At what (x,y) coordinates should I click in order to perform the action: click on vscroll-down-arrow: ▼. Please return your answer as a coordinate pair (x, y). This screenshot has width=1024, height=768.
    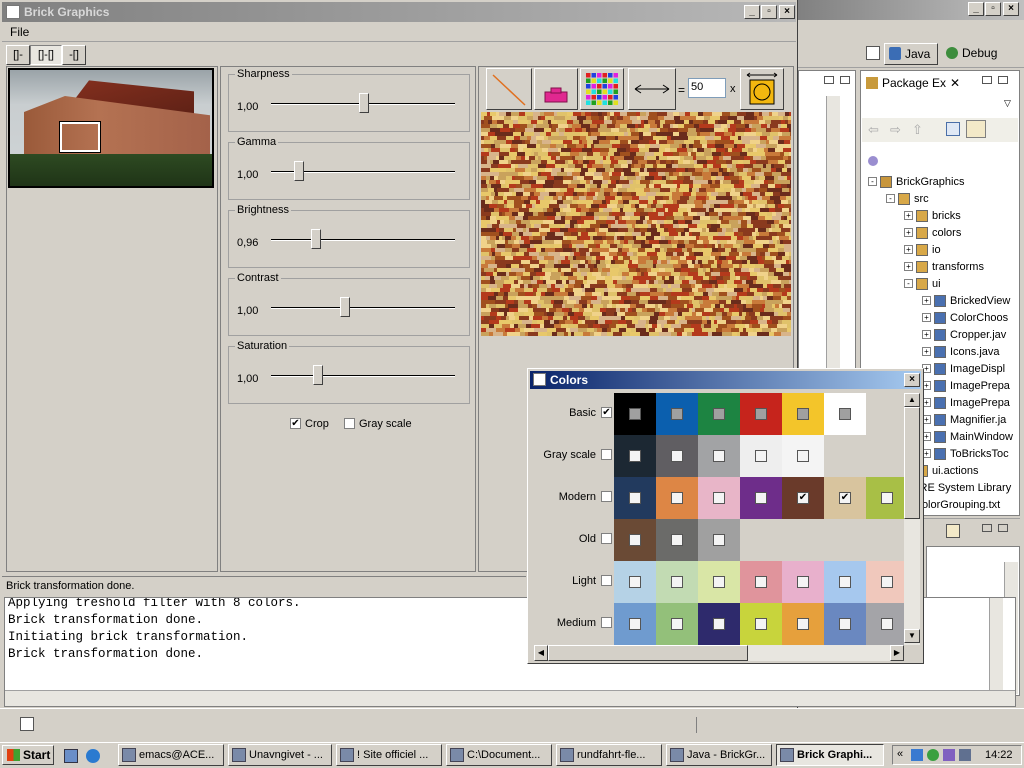
    Looking at the image, I should click on (912, 636).